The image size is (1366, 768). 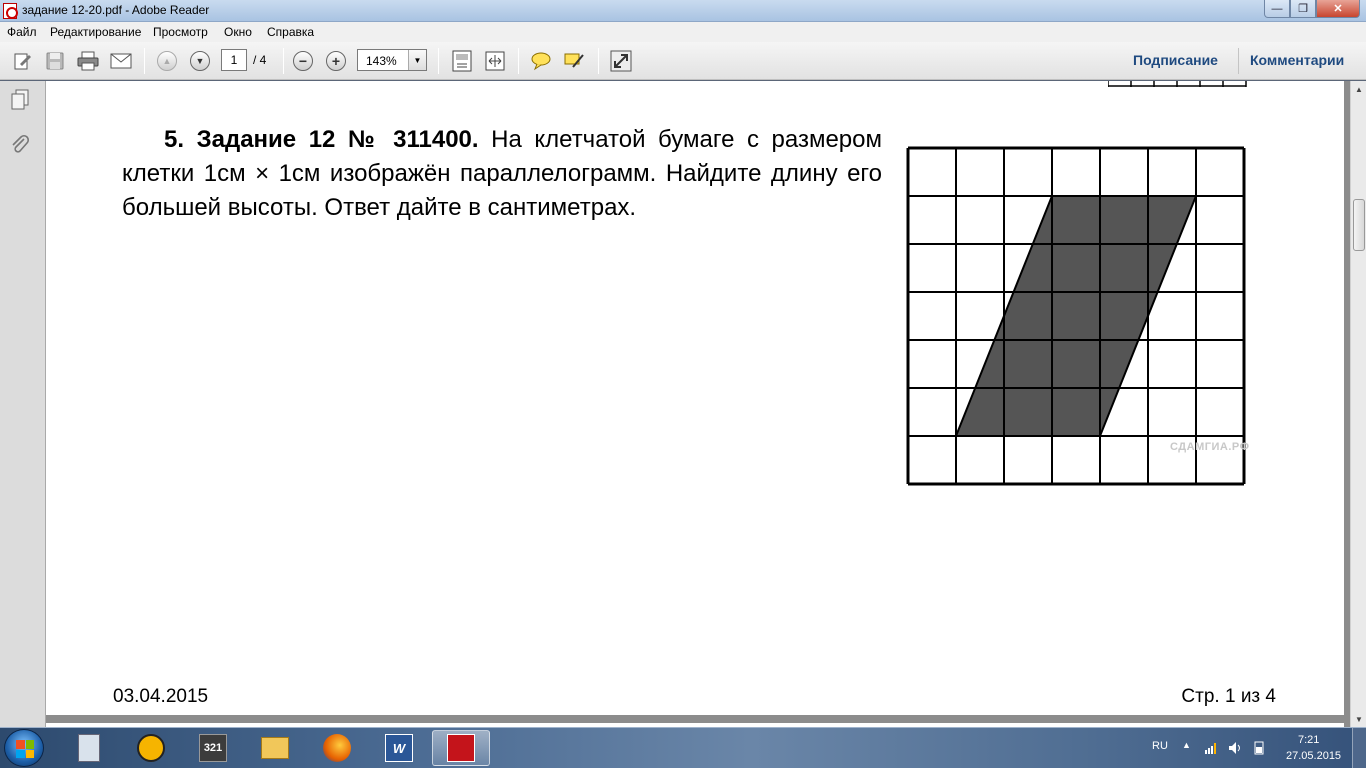 What do you see at coordinates (1228, 696) in the screenshot?
I see `footer-page-number: Стр. 1 из 4` at bounding box center [1228, 696].